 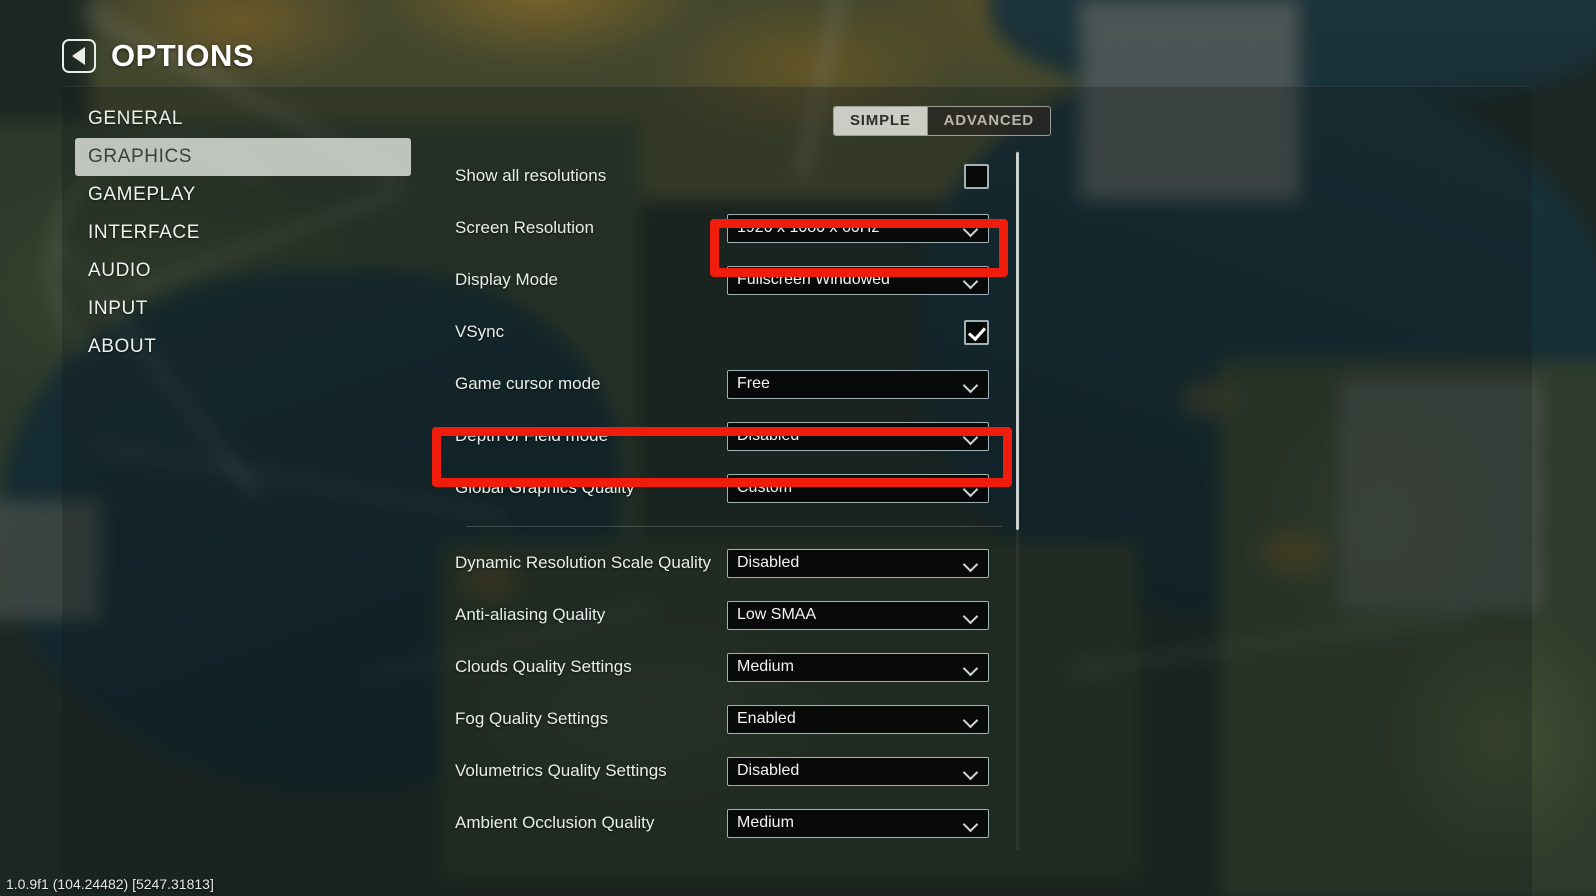 I want to click on tab-simple: SIMPLE, so click(x=880, y=121).